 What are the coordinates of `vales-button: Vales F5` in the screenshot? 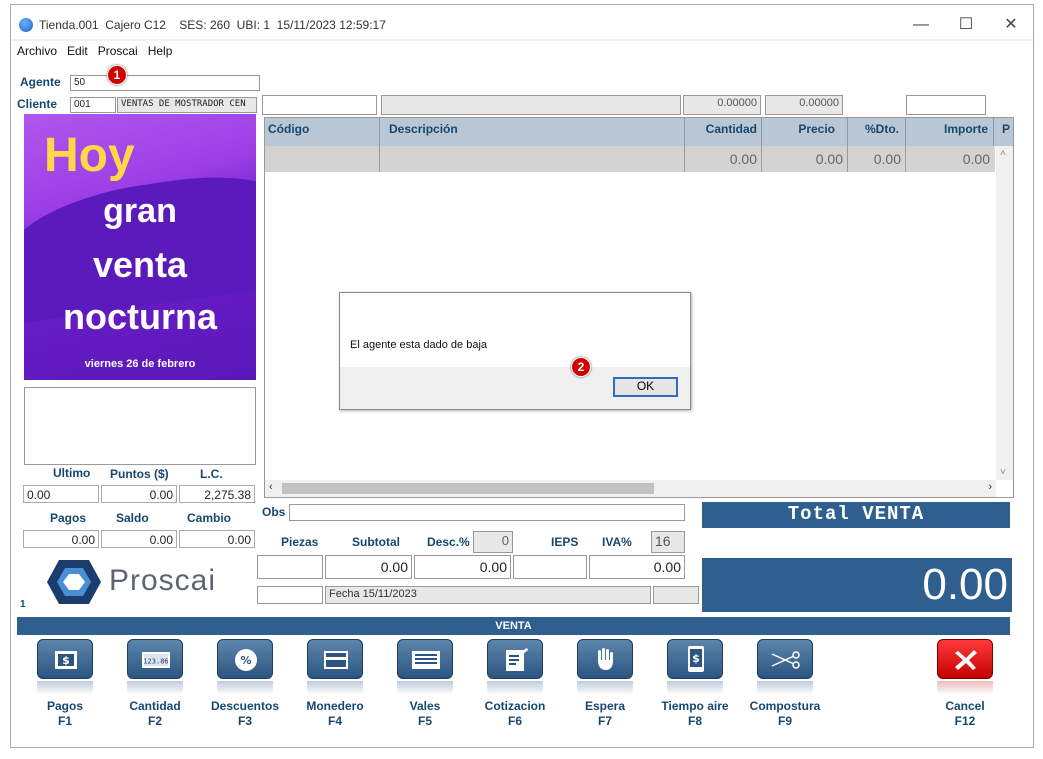 It's located at (425, 691).